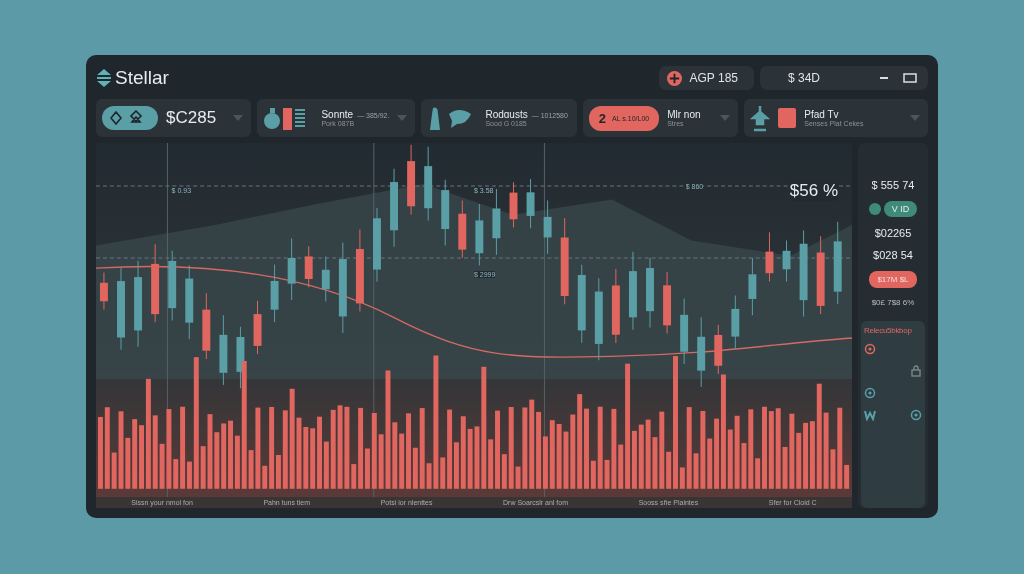  Describe the element at coordinates (898, 78) in the screenshot. I see `window-controls-icon` at that location.